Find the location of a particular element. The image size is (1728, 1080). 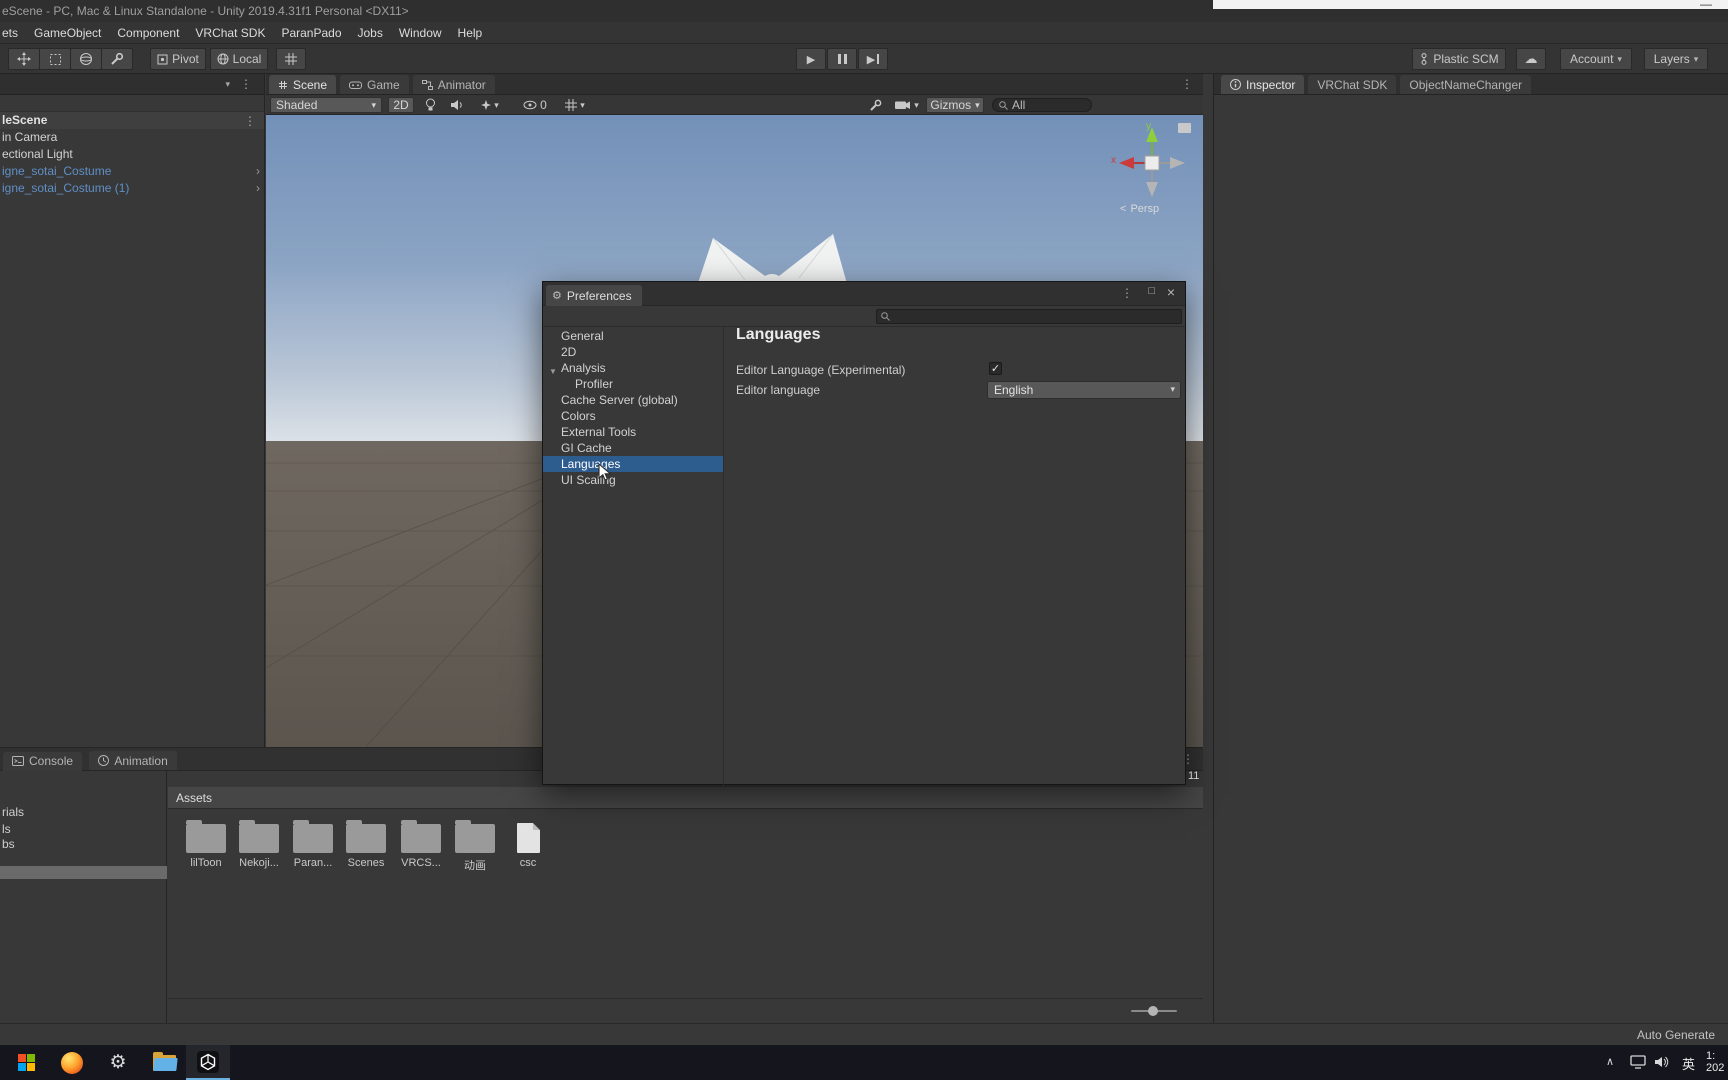

network-tray-icon is located at coordinates (1638, 1062).